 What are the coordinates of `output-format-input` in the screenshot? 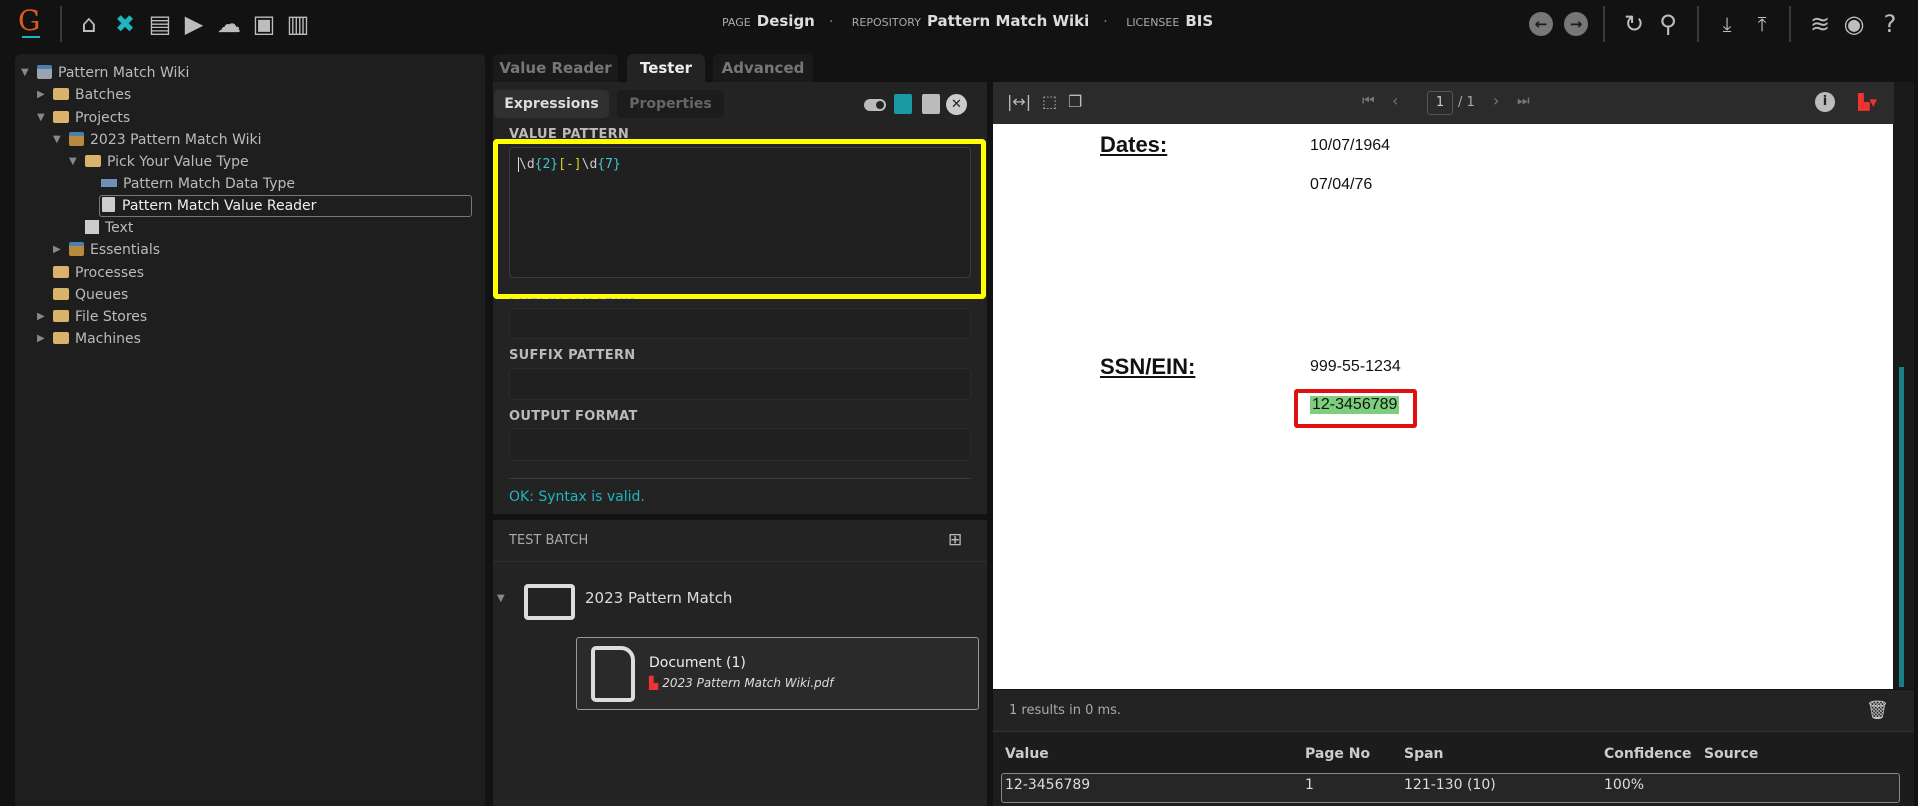 It's located at (740, 444).